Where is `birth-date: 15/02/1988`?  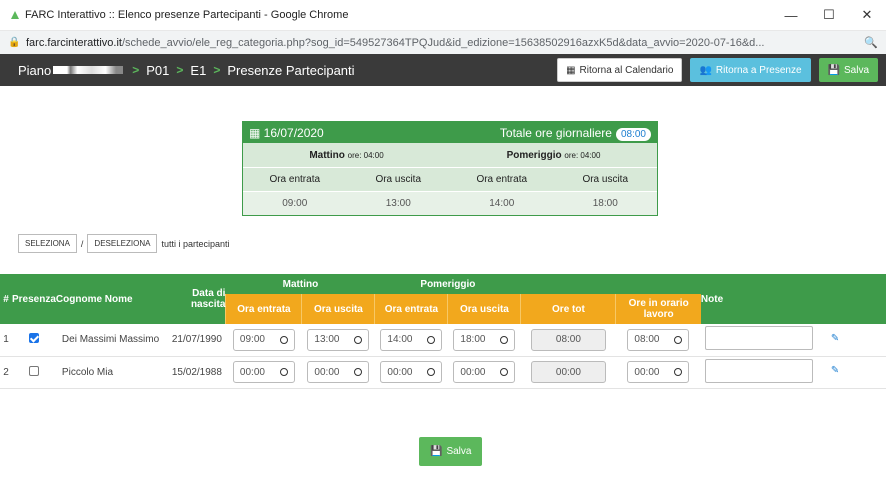
birth-date: 15/02/1988 is located at coordinates (195, 372).